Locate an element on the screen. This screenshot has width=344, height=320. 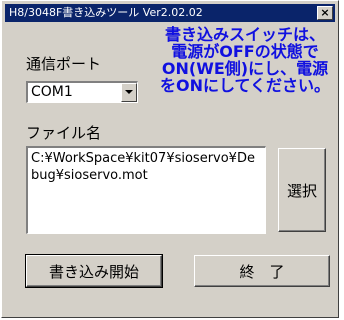
exit-button: 終 了 is located at coordinates (262, 271).